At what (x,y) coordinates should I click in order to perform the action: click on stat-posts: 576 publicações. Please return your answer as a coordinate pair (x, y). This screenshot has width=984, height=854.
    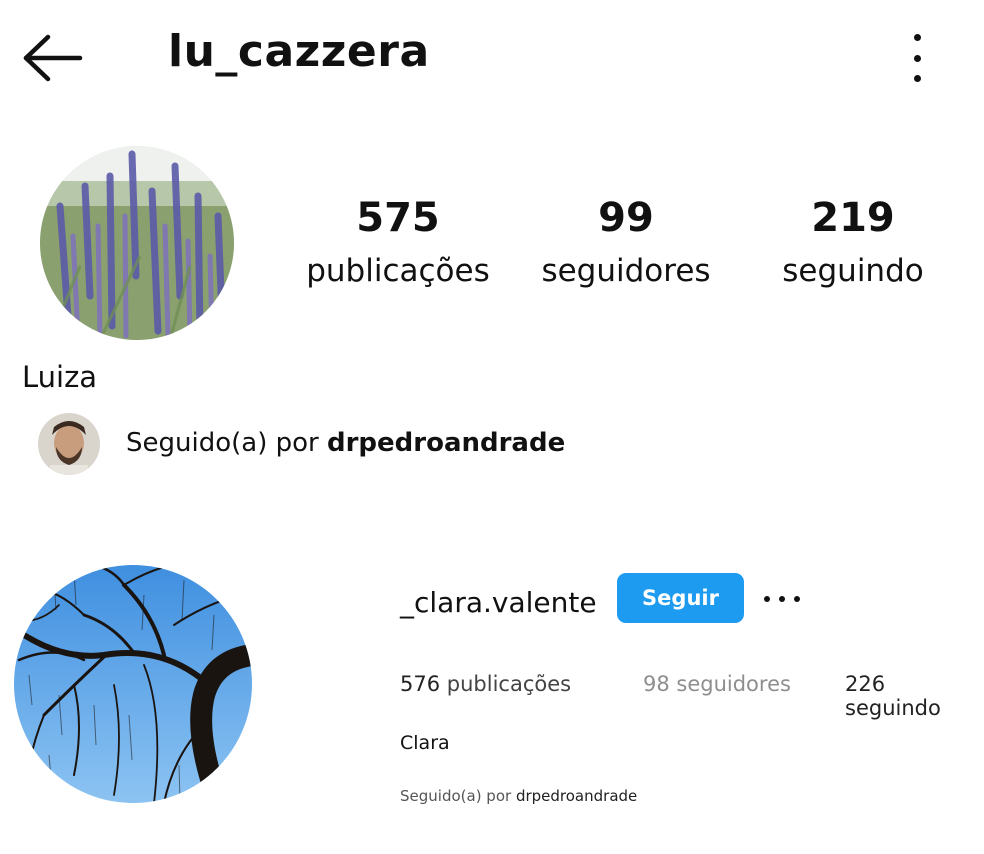
    Looking at the image, I should click on (485, 684).